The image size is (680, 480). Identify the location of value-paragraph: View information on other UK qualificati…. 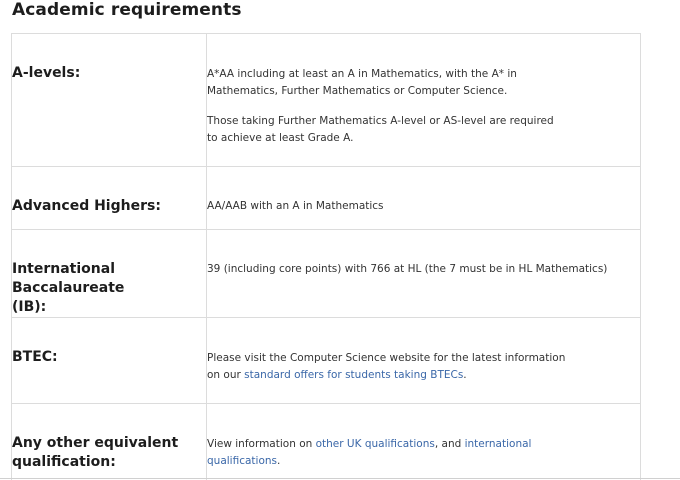
(423, 453).